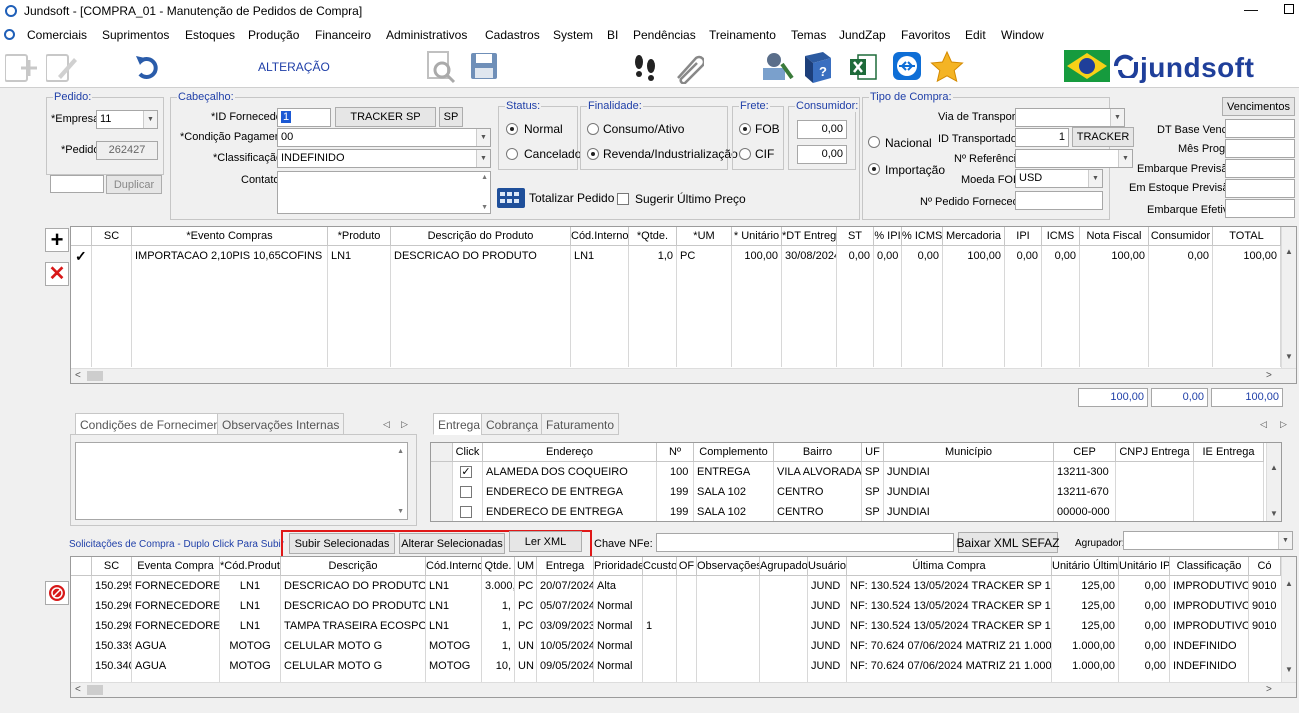 The height and width of the screenshot is (713, 1299). I want to click on nacional-radio, so click(874, 142).